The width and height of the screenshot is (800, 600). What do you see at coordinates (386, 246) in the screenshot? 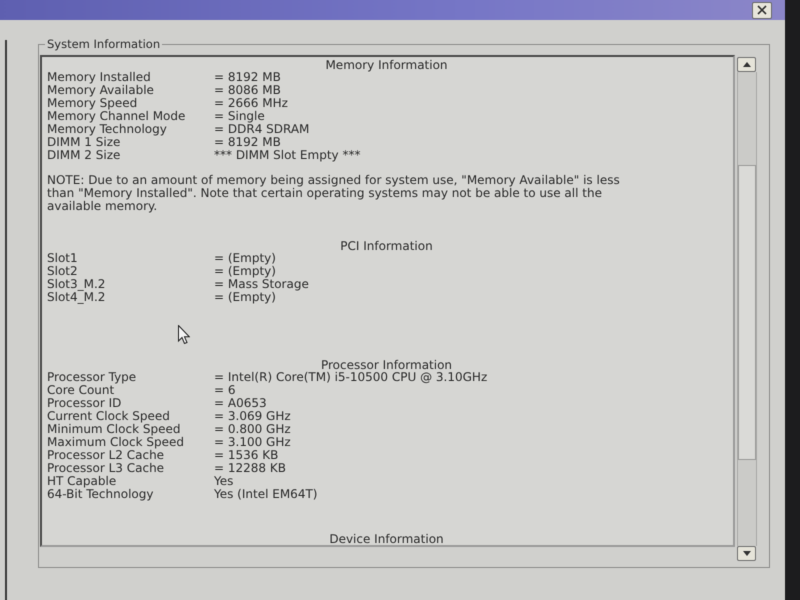
I see `section-title: PCI Information` at bounding box center [386, 246].